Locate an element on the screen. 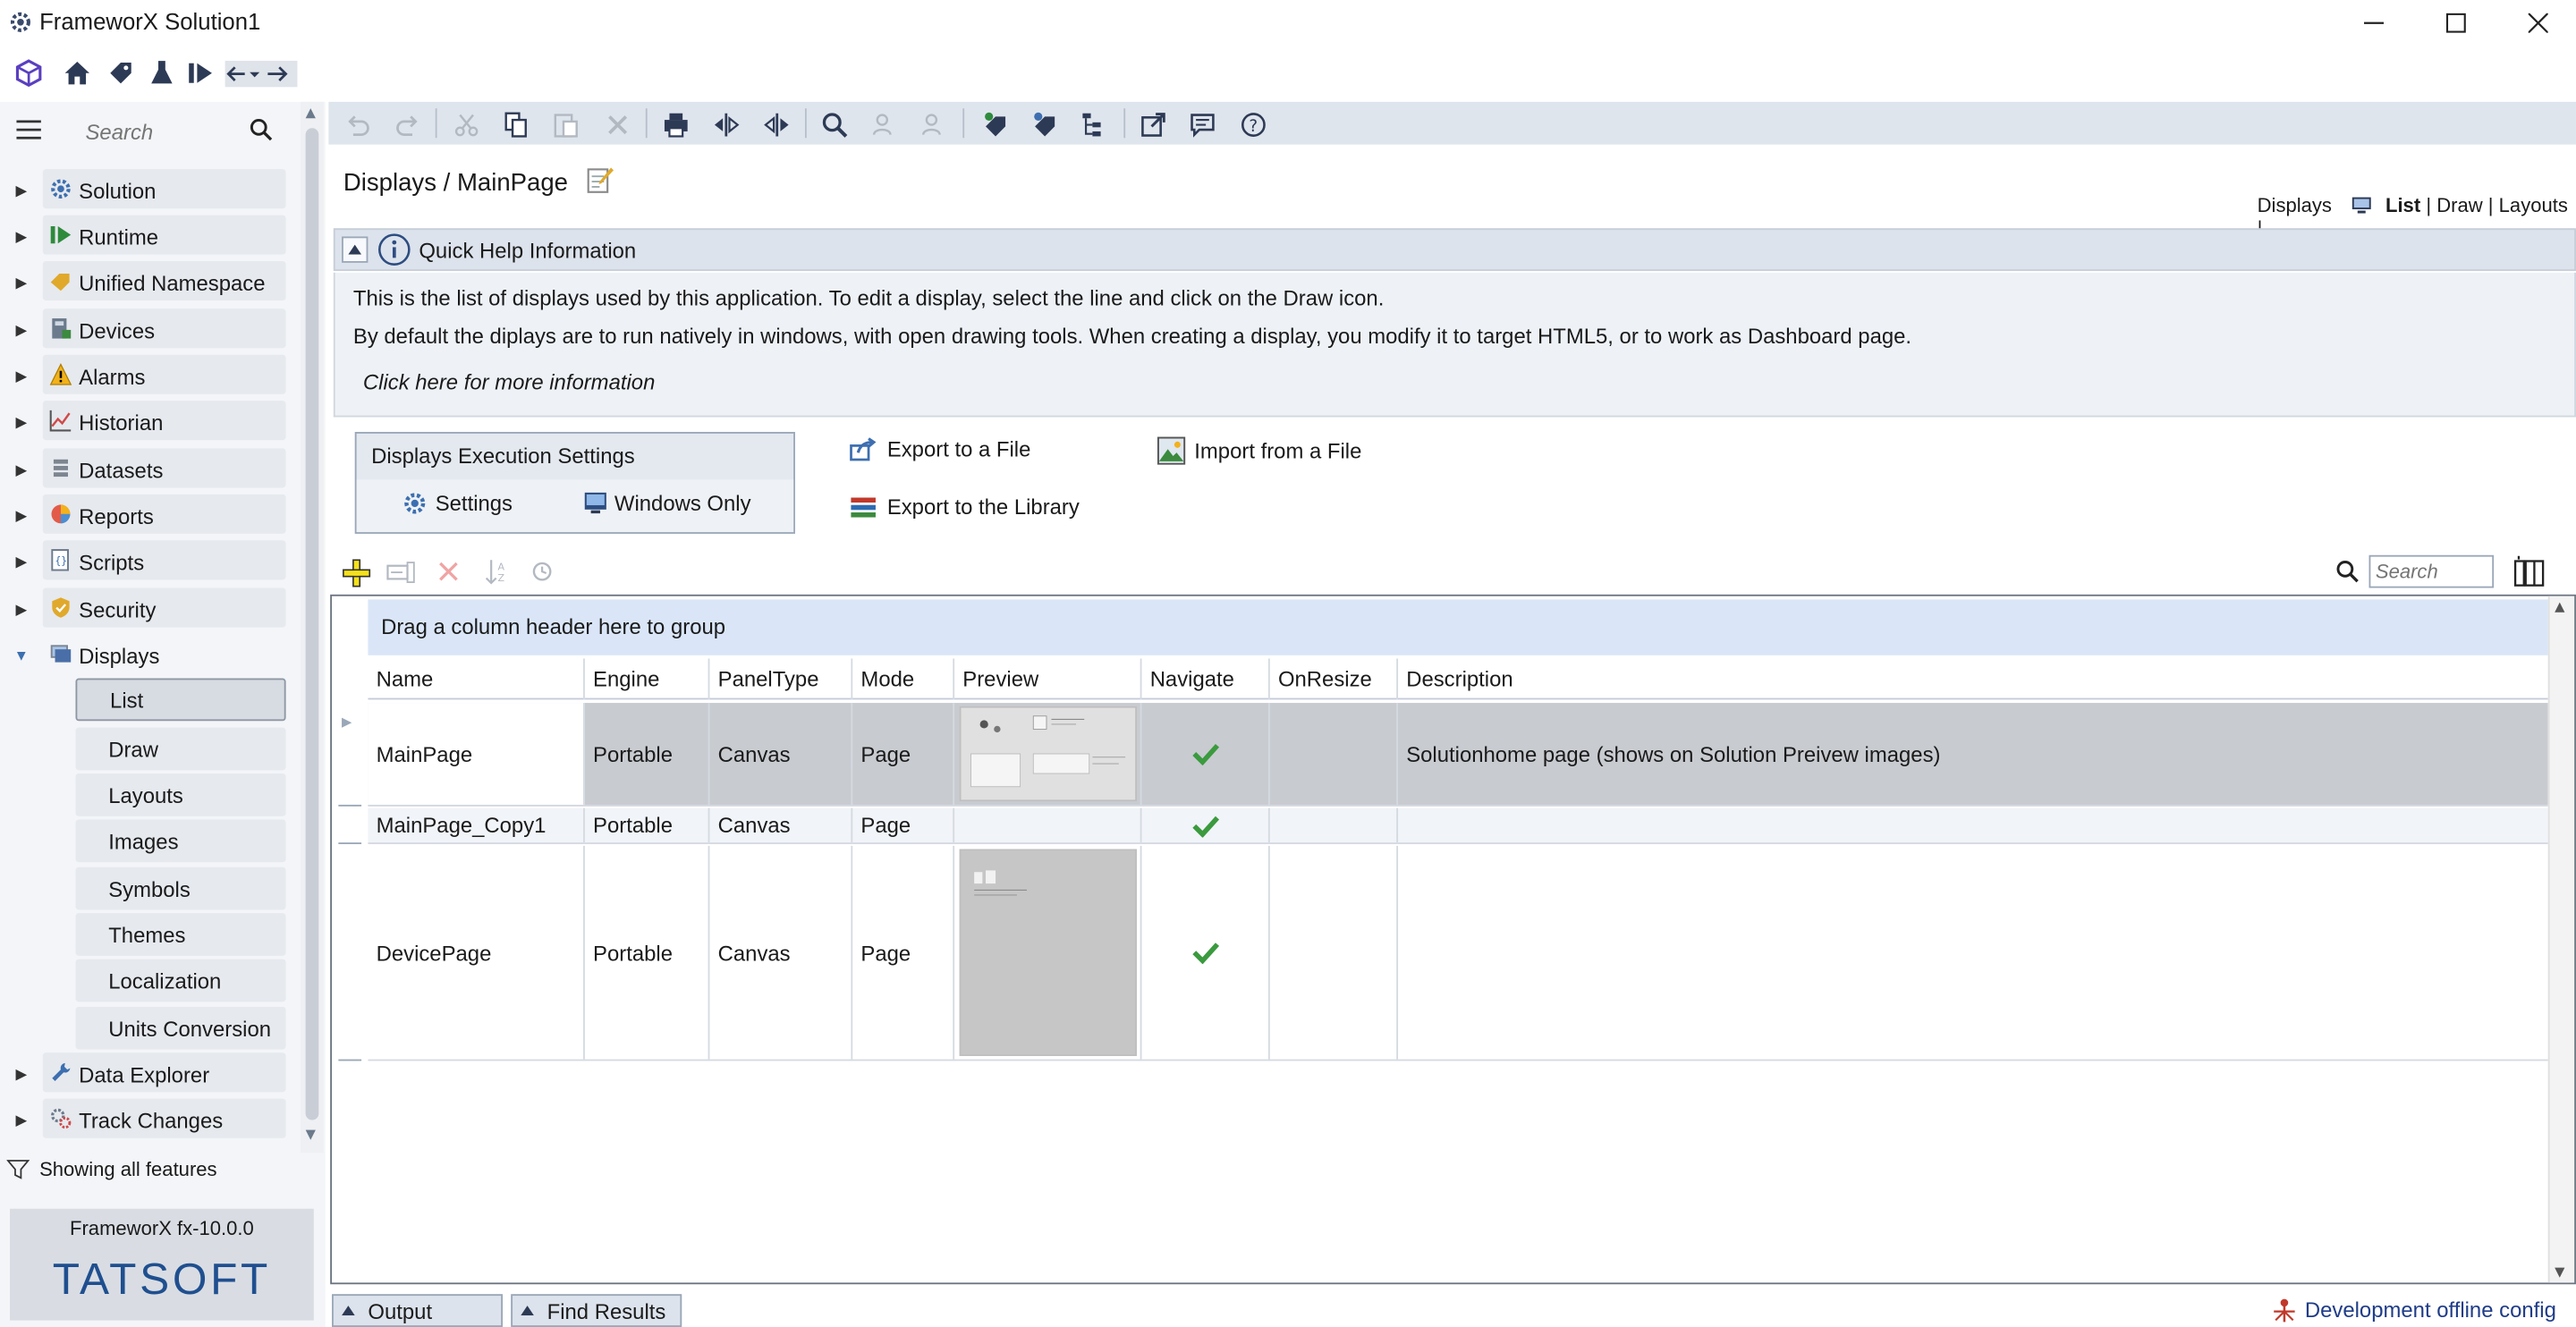 This screenshot has width=2576, height=1327. cube-icon is located at coordinates (29, 73).